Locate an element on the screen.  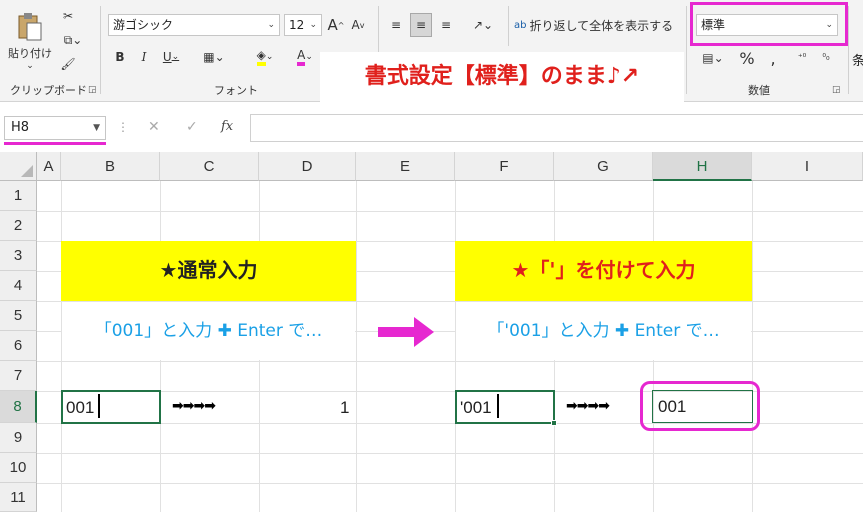
decrease-decimal-button: ⁰₀ is located at coordinates (826, 58).